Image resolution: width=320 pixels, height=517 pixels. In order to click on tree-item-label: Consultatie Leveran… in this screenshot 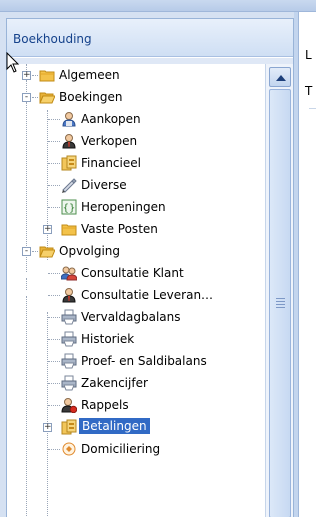, I will do `click(147, 295)`.